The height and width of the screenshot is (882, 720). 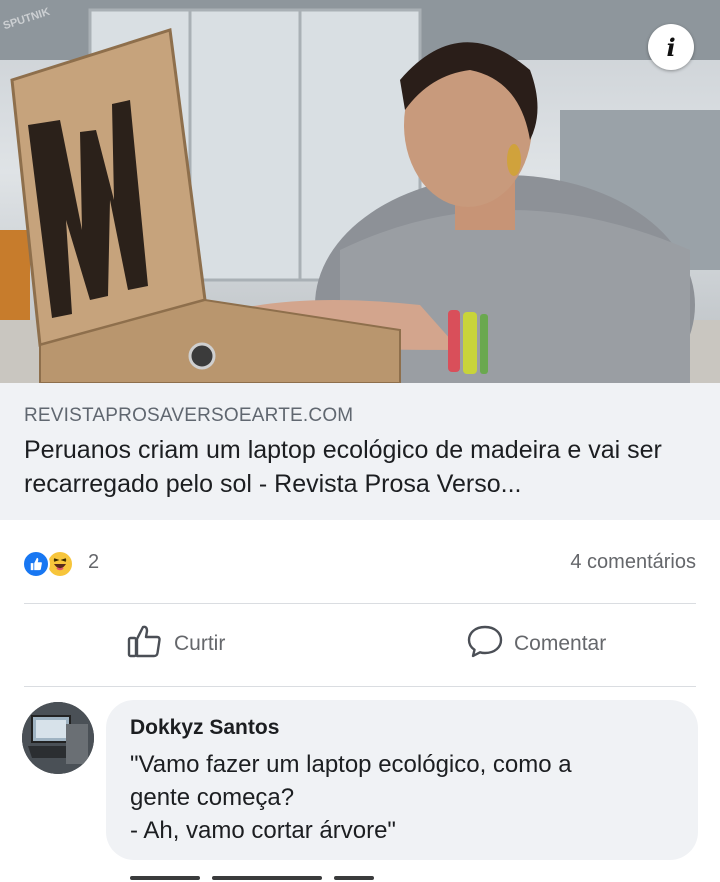 I want to click on comment-button: Comentar, so click(x=536, y=644).